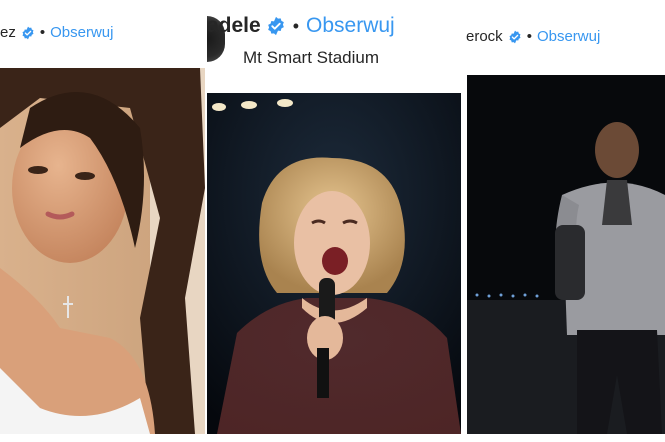 This screenshot has height=442, width=665. What do you see at coordinates (8, 32) in the screenshot?
I see `username-link: ez` at bounding box center [8, 32].